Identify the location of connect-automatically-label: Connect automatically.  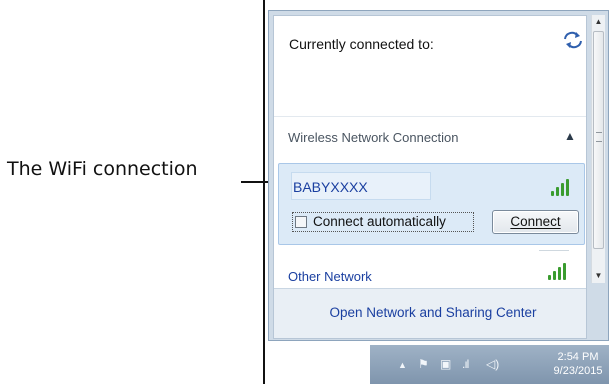
(379, 221).